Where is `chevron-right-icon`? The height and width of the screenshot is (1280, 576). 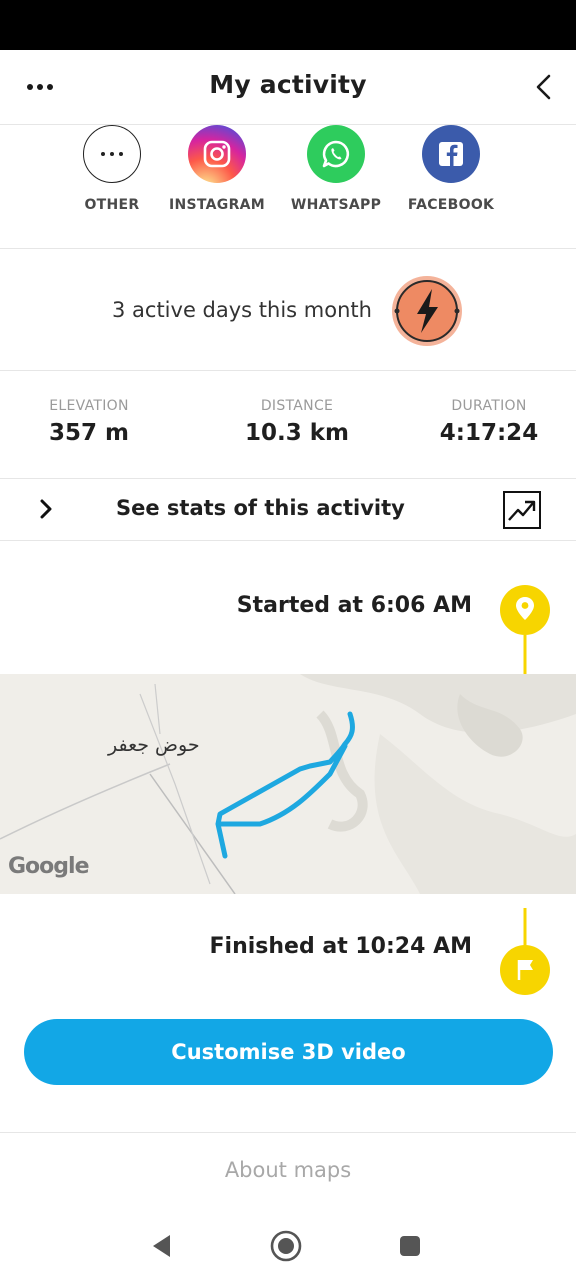
chevron-right-icon is located at coordinates (46, 509).